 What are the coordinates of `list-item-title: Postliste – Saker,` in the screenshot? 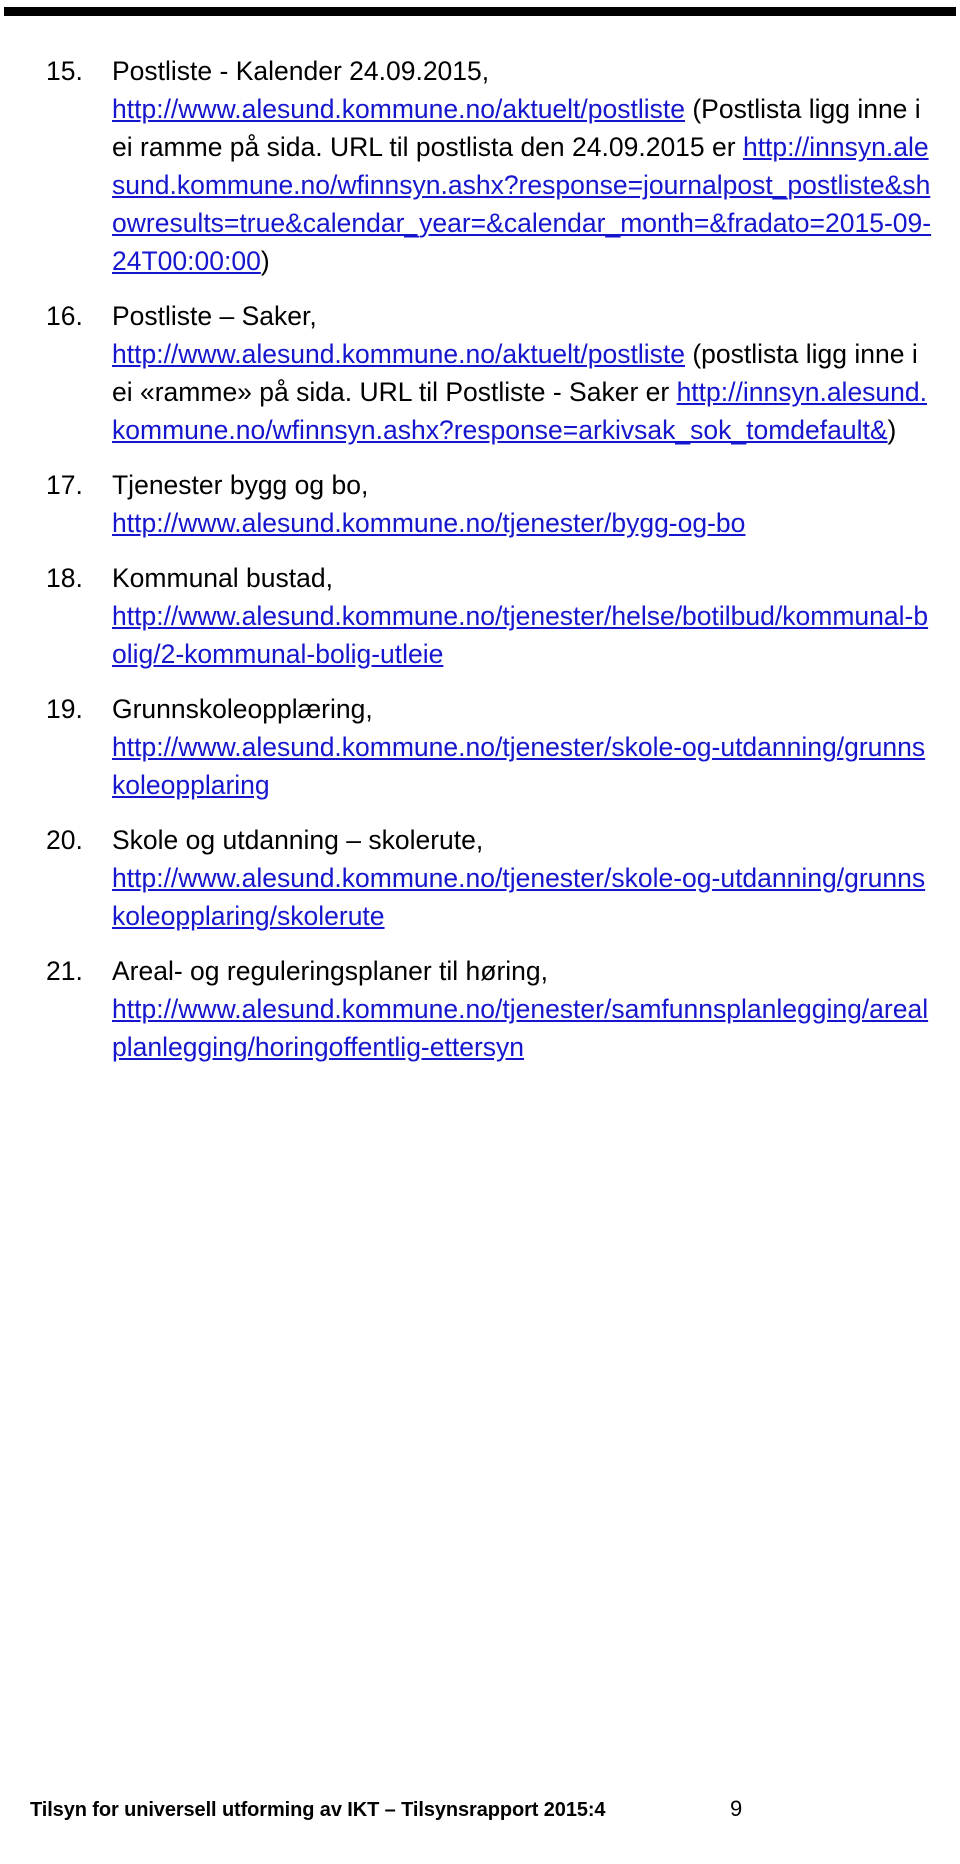 It's located at (214, 316).